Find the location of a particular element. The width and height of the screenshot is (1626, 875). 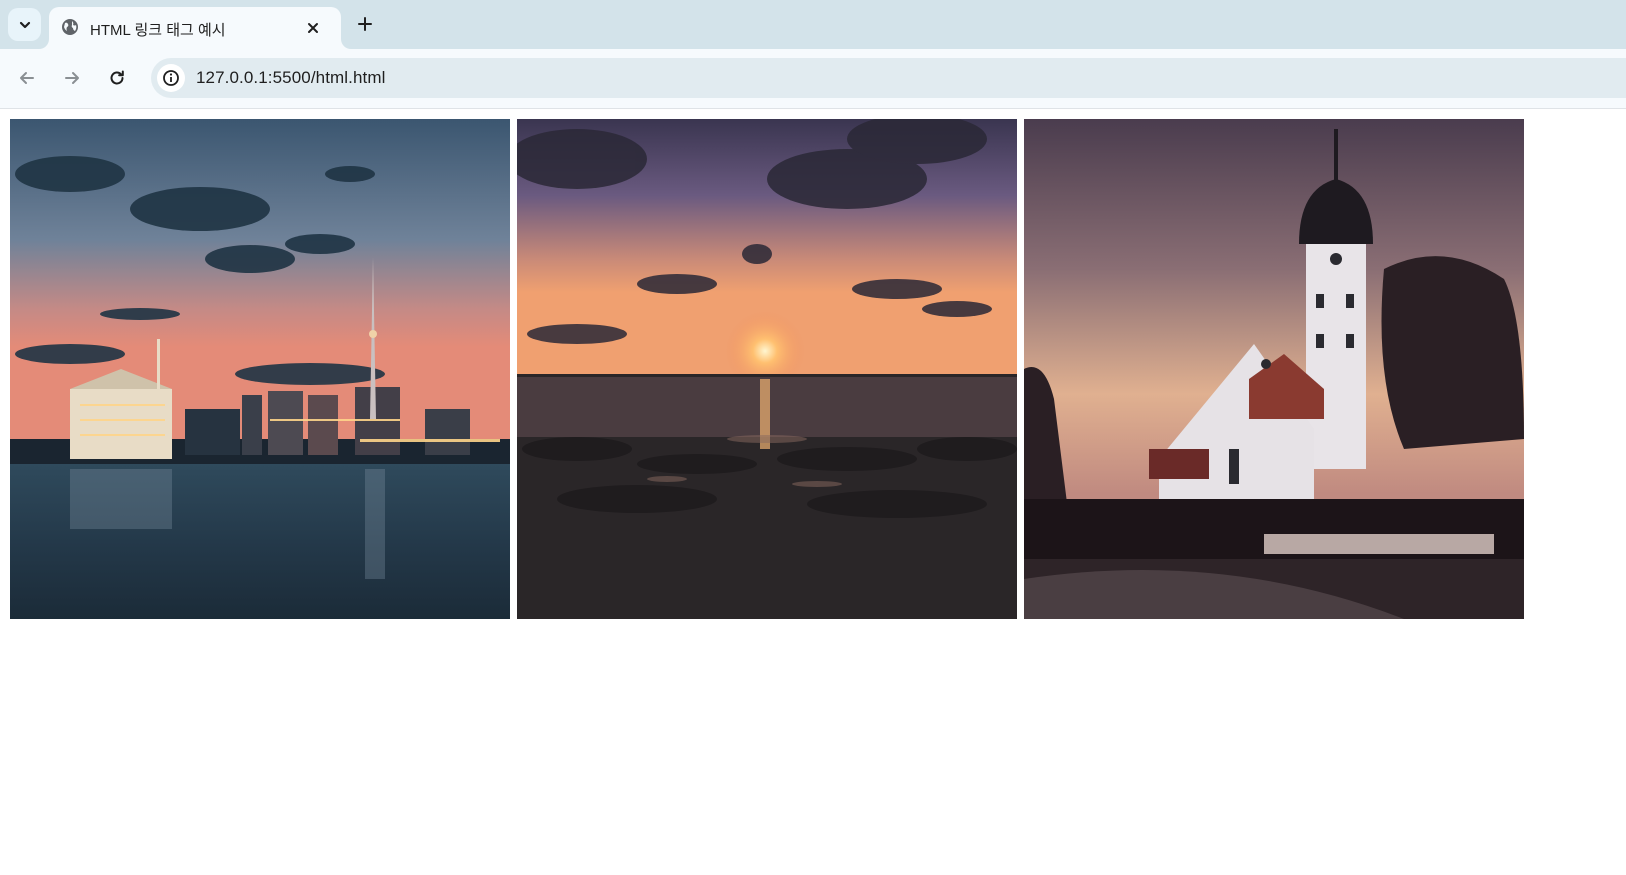

browser-toolbar: 127.0.0.1:5500/html.html is located at coordinates (813, 79).